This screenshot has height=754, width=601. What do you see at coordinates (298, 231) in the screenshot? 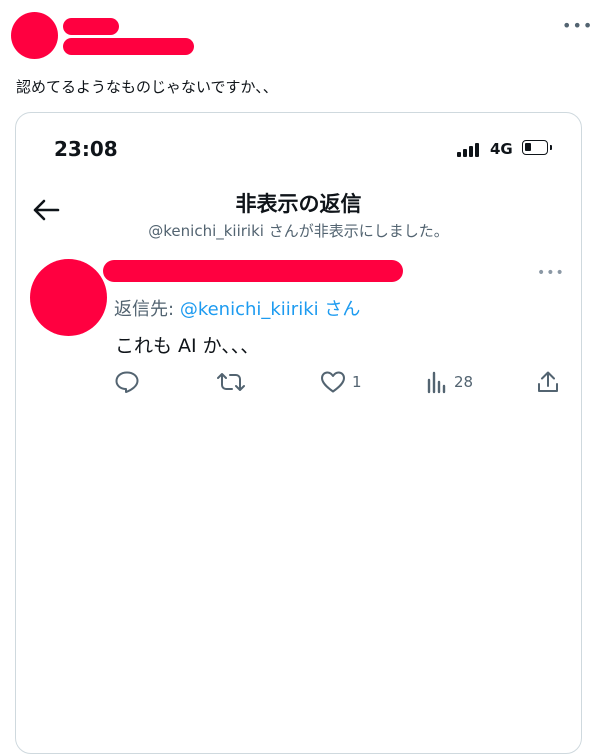
I see `page-subtitle: @kenichi_kiiriki さんが非表示にしました。` at bounding box center [298, 231].